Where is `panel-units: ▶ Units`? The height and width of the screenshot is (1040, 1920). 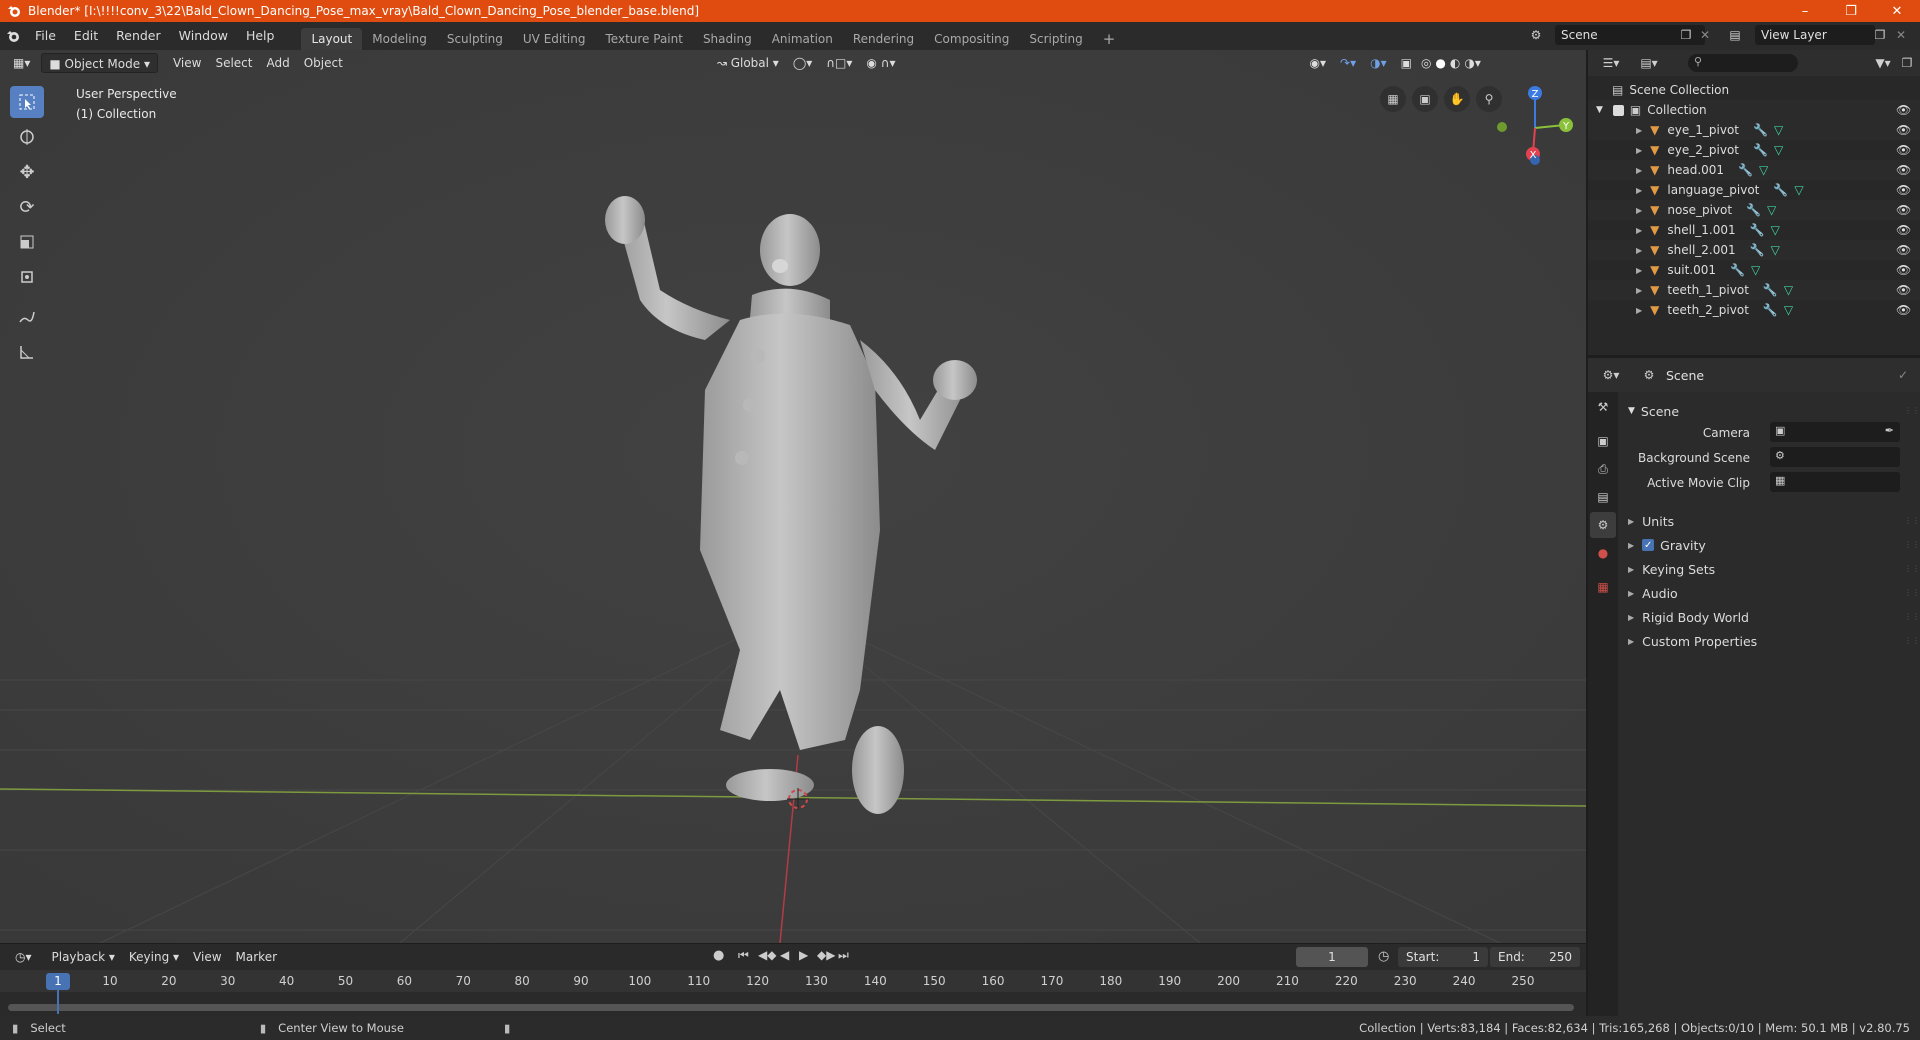 panel-units: ▶ Units is located at coordinates (1651, 521).